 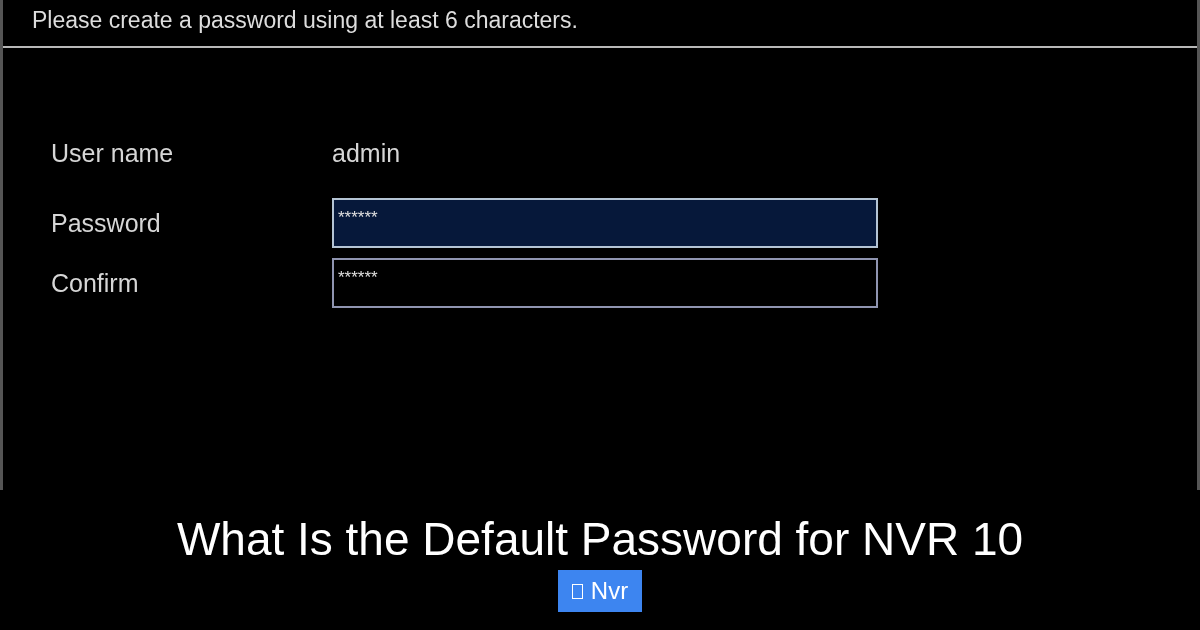 What do you see at coordinates (600, 591) in the screenshot?
I see `category-tag: Nvr` at bounding box center [600, 591].